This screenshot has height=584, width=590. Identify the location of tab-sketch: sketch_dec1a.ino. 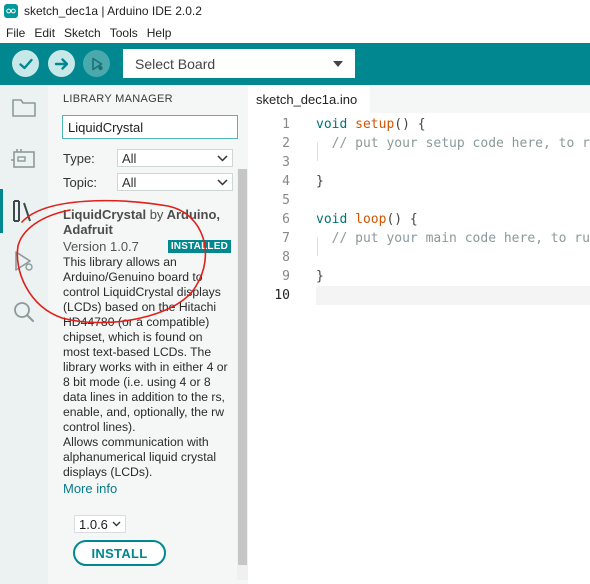
(309, 99).